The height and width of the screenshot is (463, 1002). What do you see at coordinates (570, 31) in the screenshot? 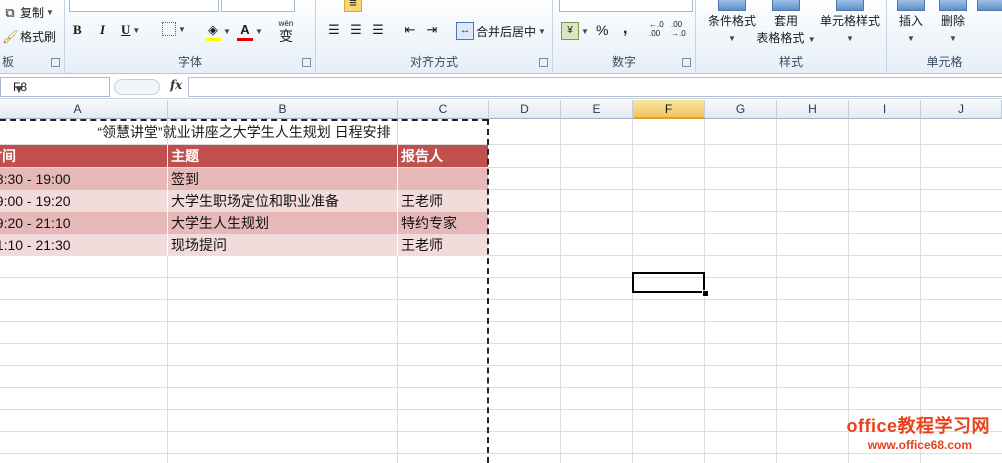
I see `currency-icon: ¥` at bounding box center [570, 31].